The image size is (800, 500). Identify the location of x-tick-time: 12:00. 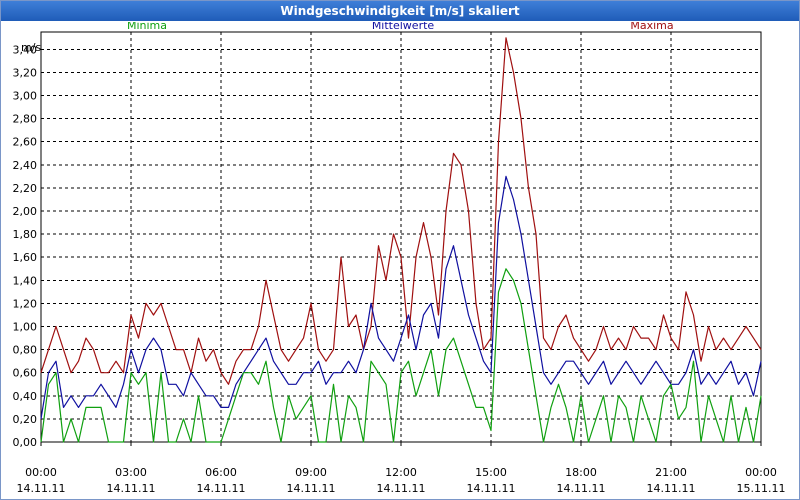
(401, 472).